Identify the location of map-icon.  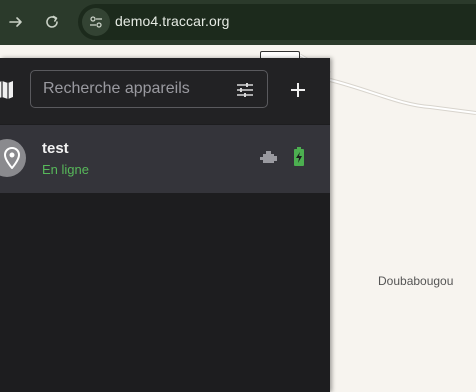
(7, 90).